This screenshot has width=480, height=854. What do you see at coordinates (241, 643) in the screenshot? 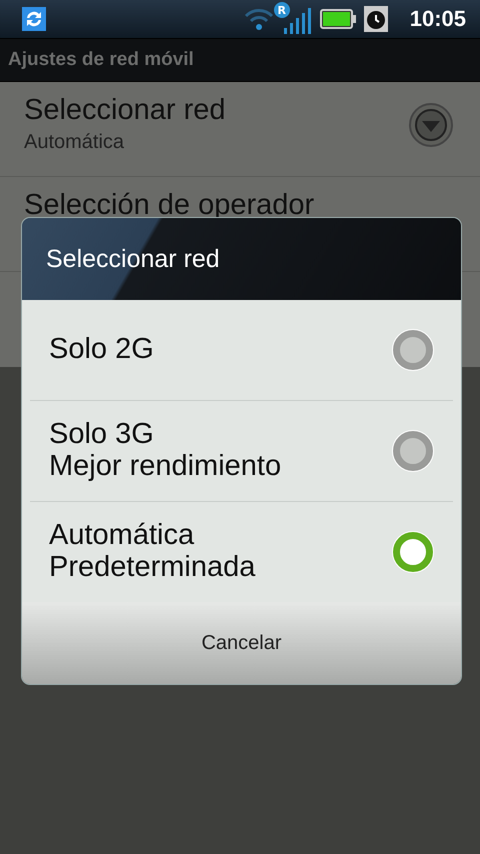
I see `cancel-button: Cancelar` at bounding box center [241, 643].